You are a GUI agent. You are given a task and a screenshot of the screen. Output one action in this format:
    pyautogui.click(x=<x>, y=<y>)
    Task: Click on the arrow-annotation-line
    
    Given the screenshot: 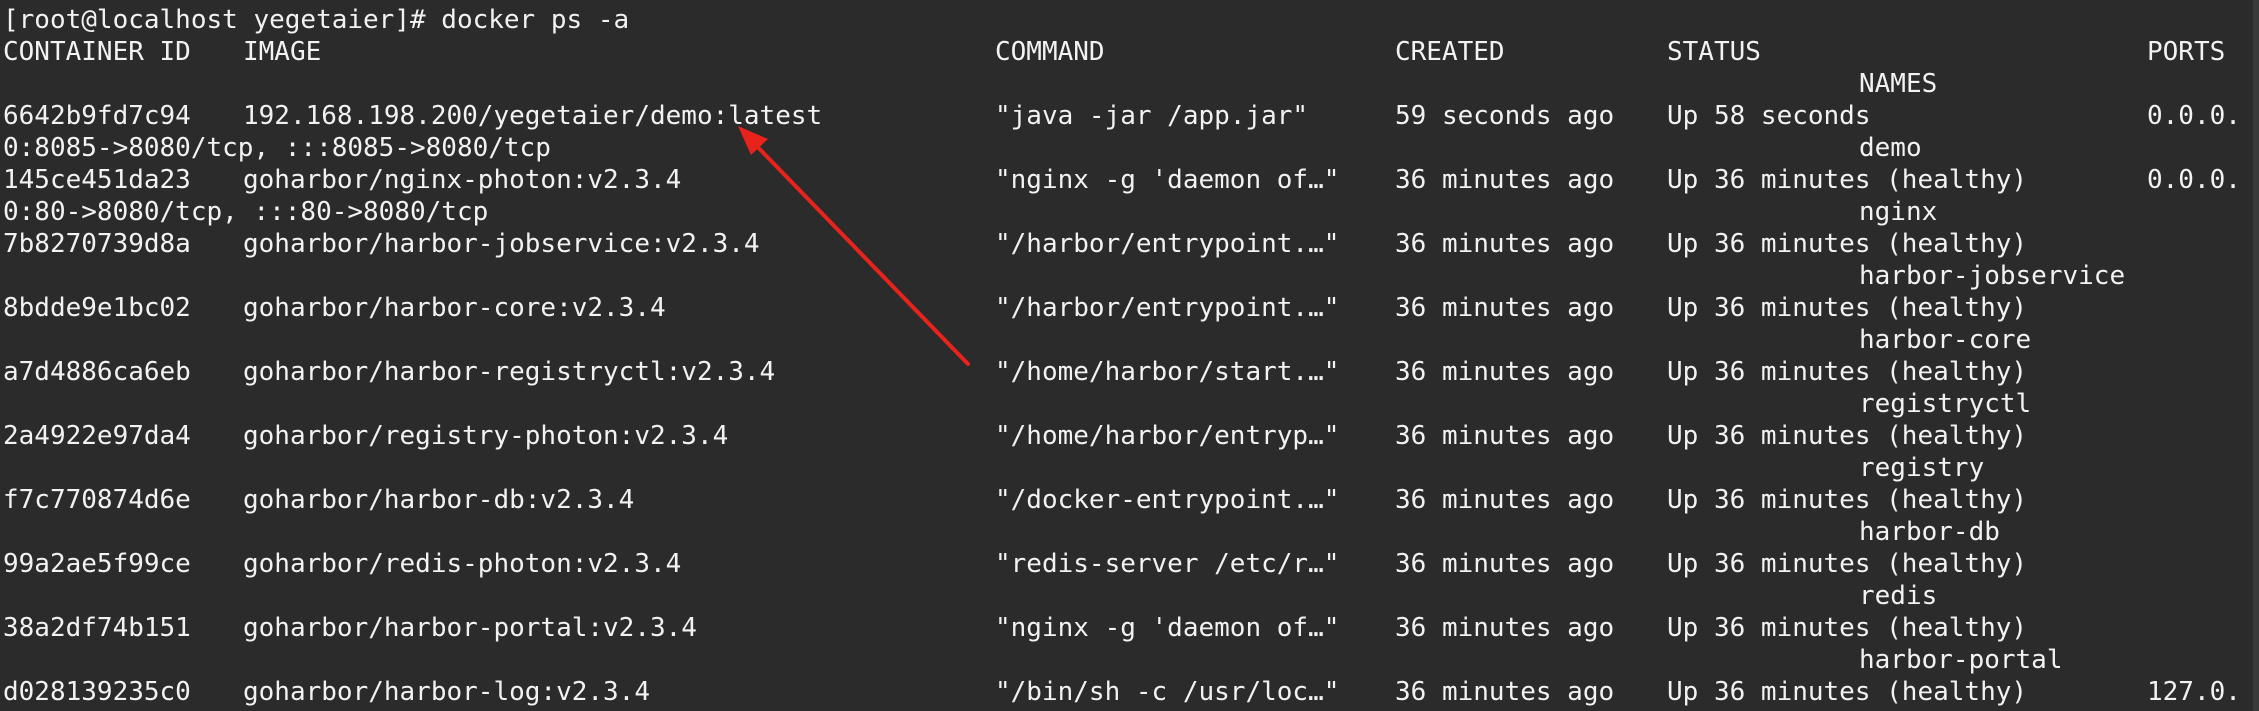 What is the action you would take?
    pyautogui.click(x=858, y=250)
    